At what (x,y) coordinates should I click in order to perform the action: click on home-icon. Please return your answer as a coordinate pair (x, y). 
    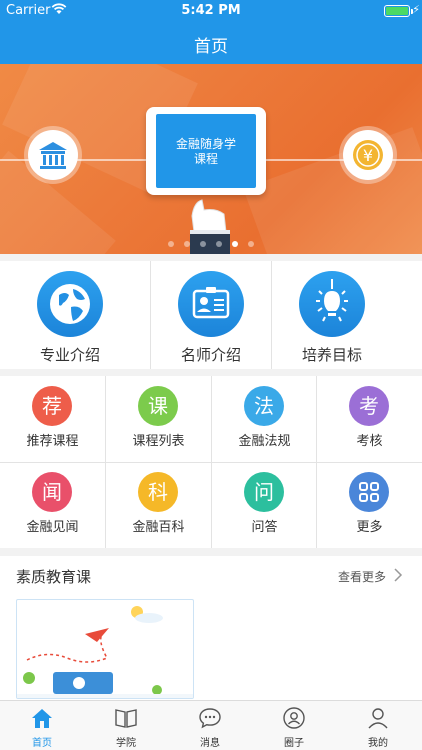
    Looking at the image, I should click on (42, 718).